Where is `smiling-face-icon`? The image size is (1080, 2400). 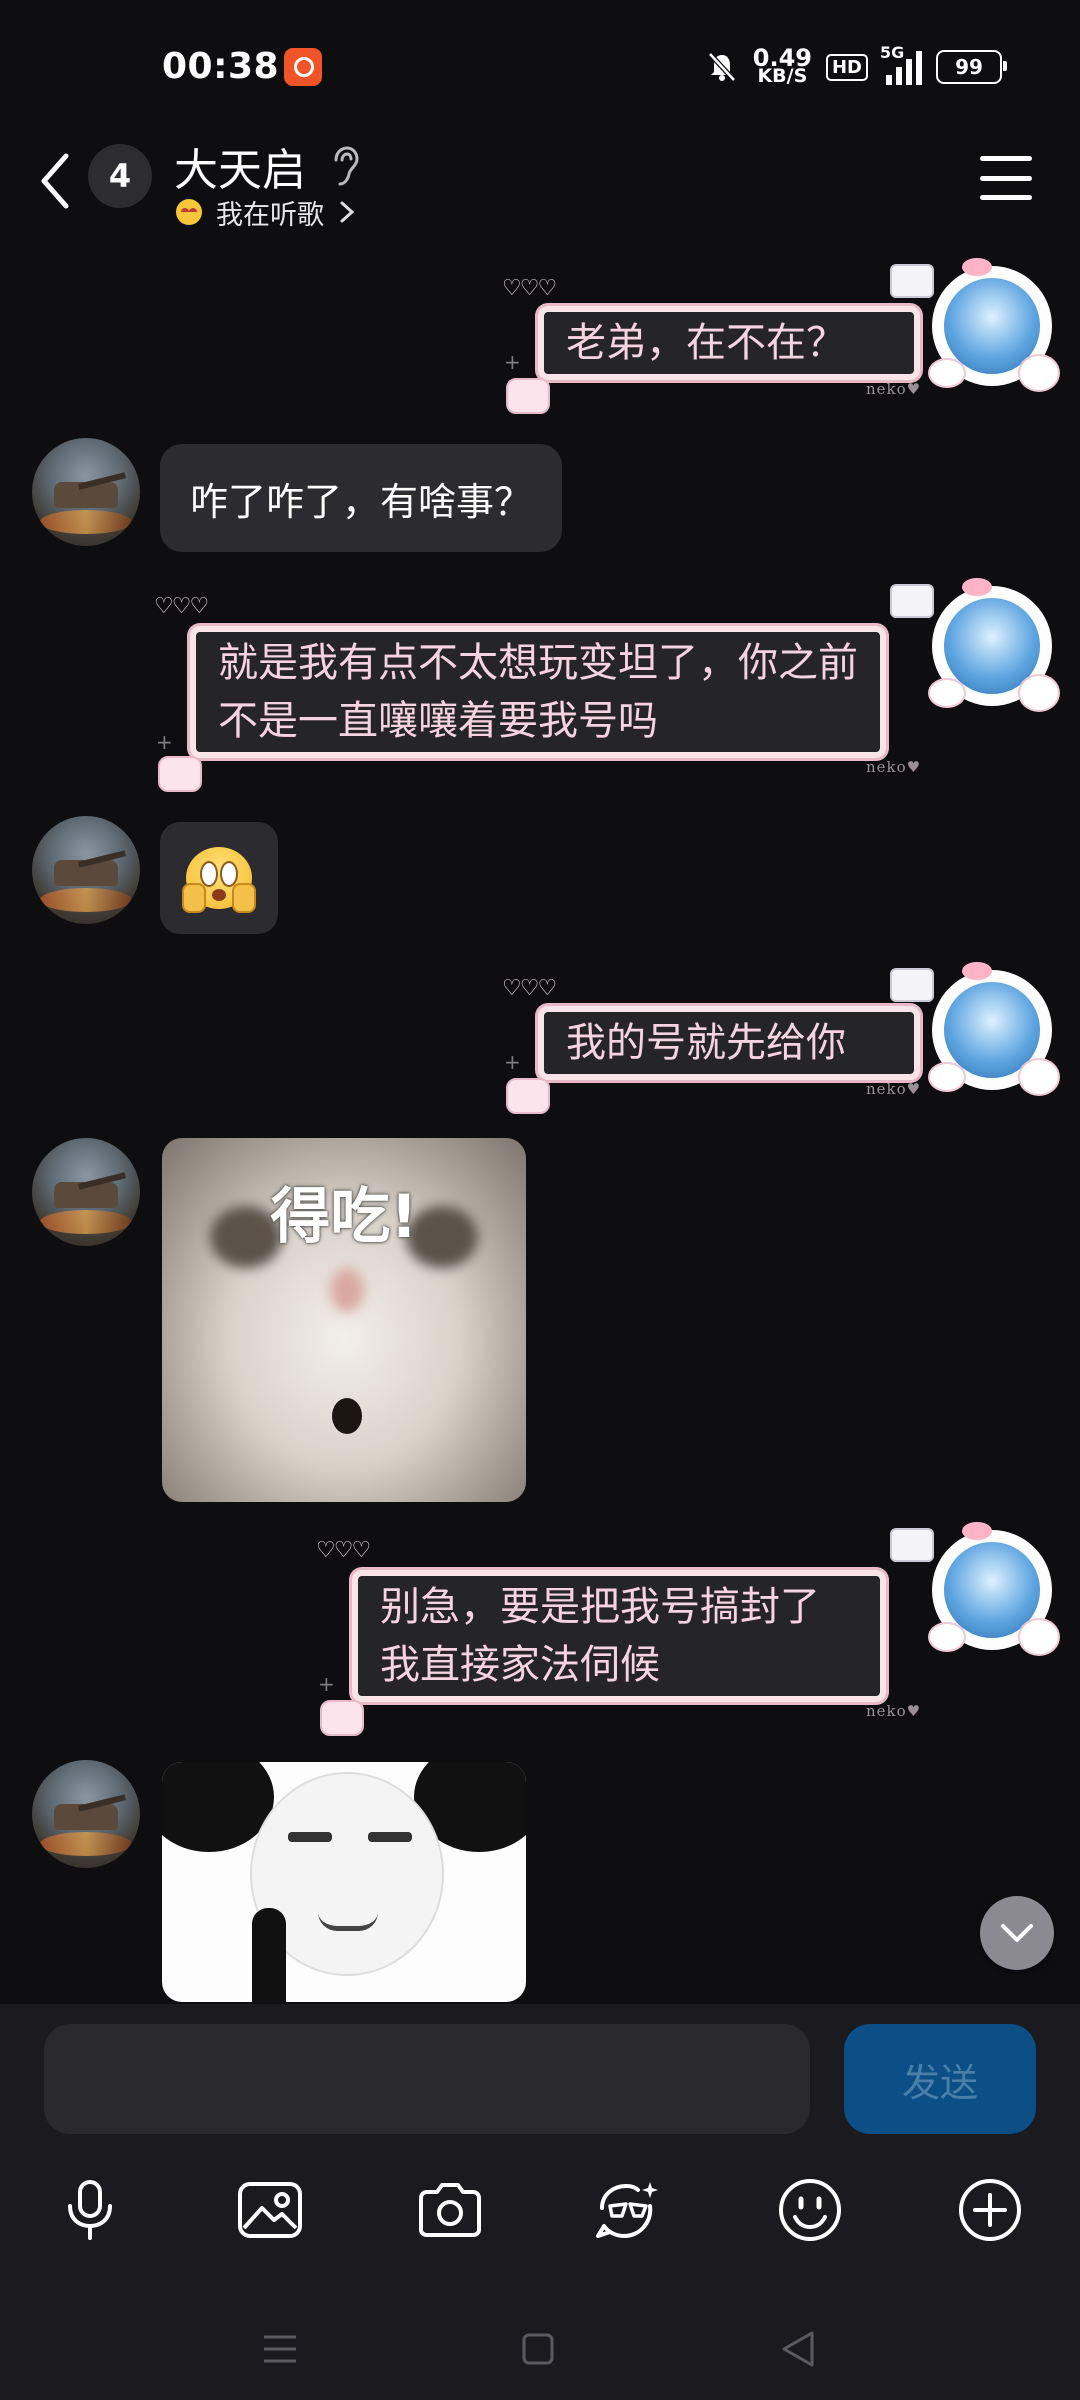
smiling-face-icon is located at coordinates (189, 212).